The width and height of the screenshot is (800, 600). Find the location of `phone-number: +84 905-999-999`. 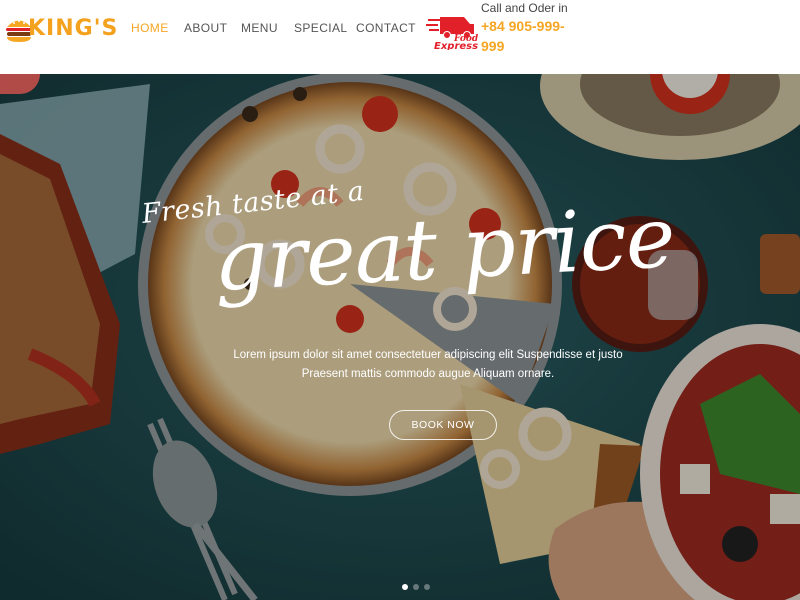

phone-number: +84 905-999-999 is located at coordinates (529, 36).